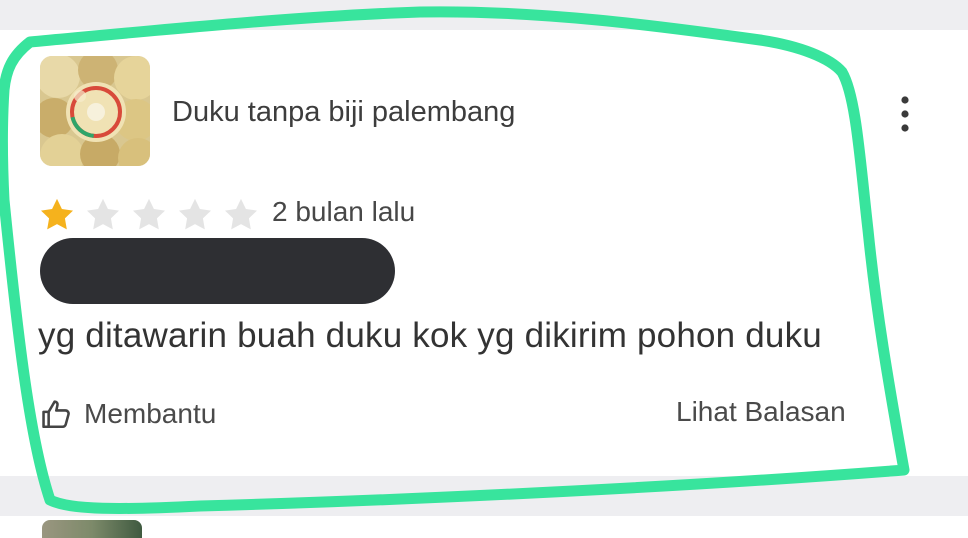 The height and width of the screenshot is (538, 968). I want to click on next-product-thumbnail, so click(92, 529).